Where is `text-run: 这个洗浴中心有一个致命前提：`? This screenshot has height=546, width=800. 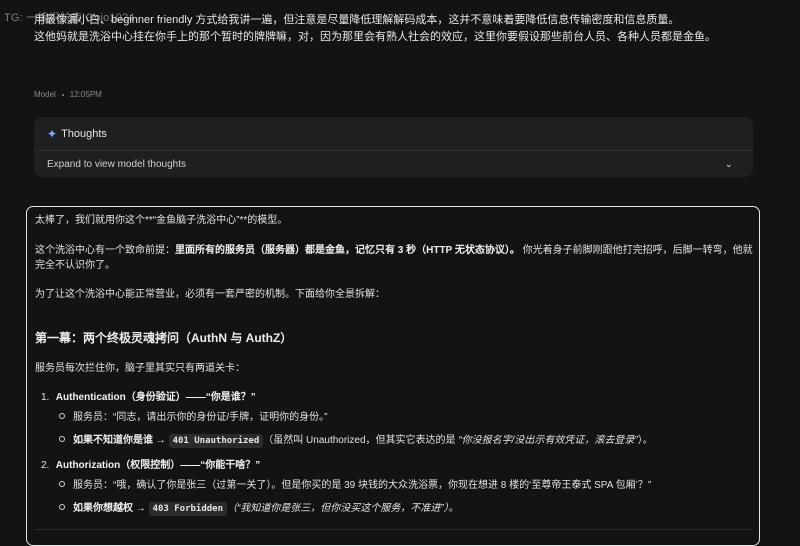
text-run: 这个洗浴中心有一个致命前提： is located at coordinates (105, 250).